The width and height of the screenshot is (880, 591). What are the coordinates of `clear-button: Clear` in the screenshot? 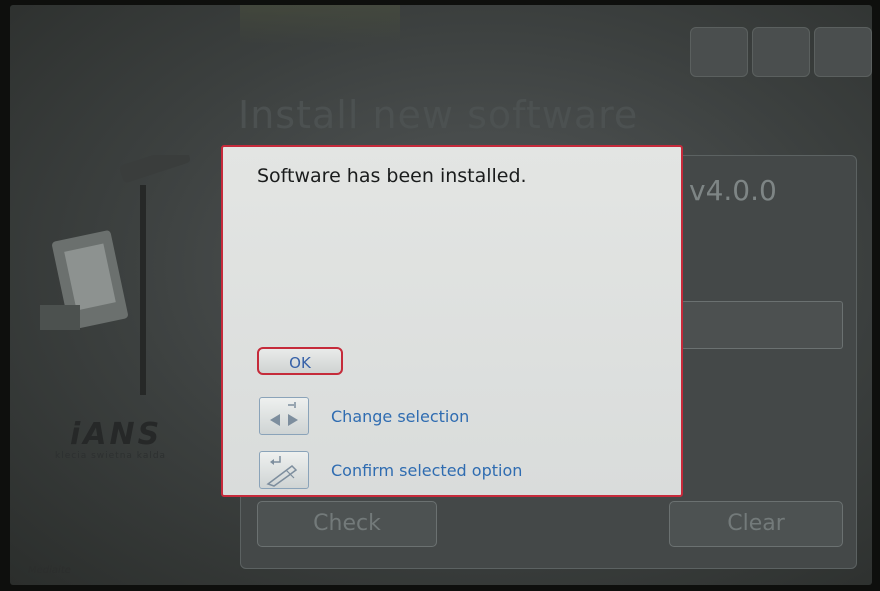 It's located at (756, 524).